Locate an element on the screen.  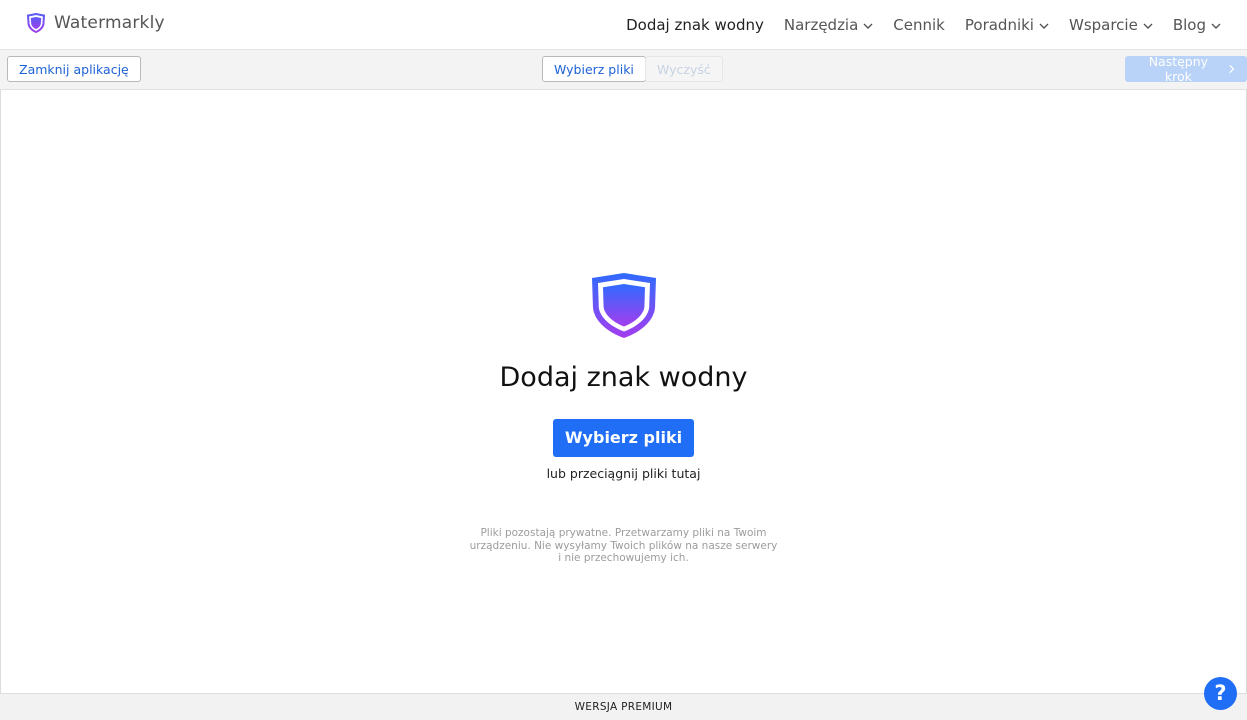
nav-add-watermark: Dodaj znak wodny is located at coordinates (695, 25).